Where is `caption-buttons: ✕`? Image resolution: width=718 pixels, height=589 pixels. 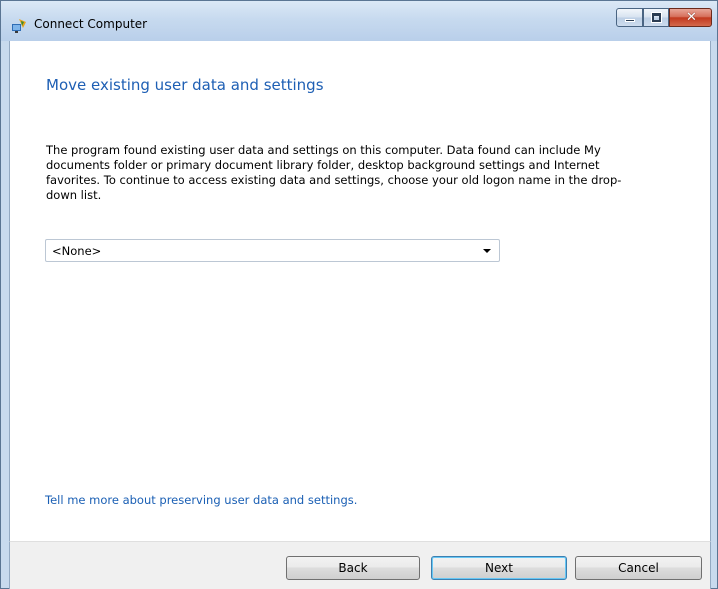 caption-buttons: ✕ is located at coordinates (663, 18).